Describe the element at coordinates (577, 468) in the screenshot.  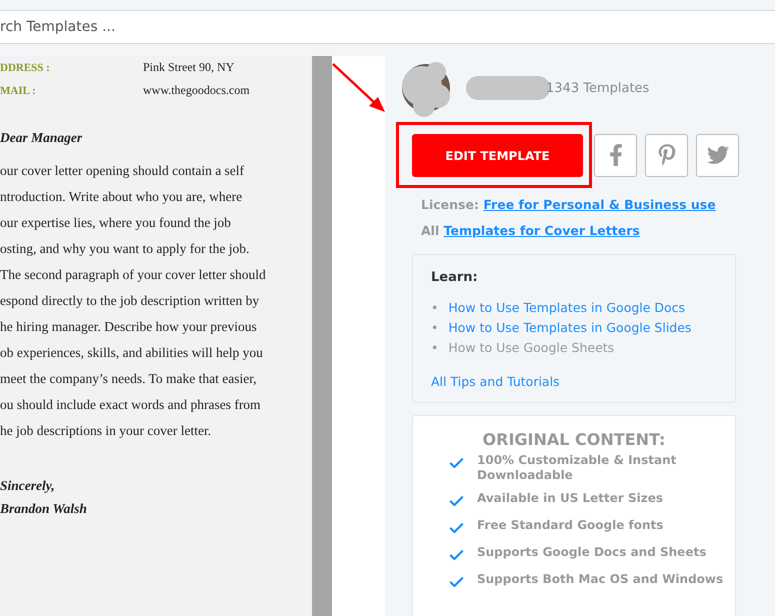
I see `feature-text: 100% Customizable & Instant Downloadable` at that location.